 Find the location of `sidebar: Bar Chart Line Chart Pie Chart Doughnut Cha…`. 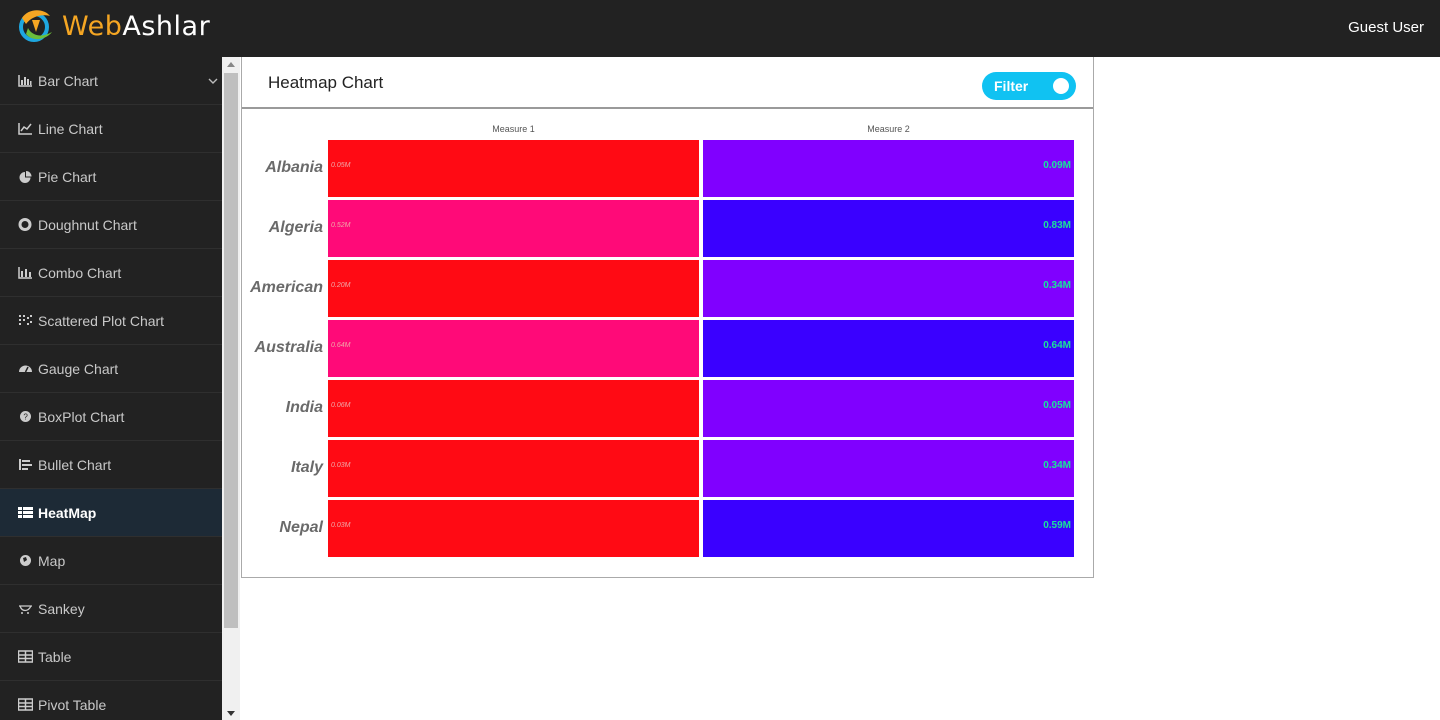

sidebar: Bar Chart Line Chart Pie Chart Doughnut Cha… is located at coordinates (111, 388).